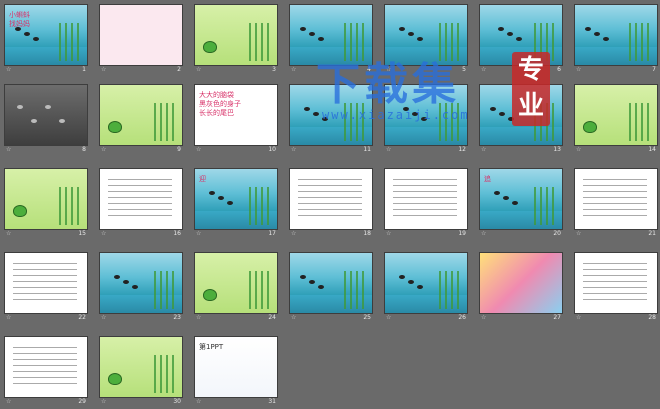 The image size is (660, 409). Describe the element at coordinates (141, 287) in the screenshot. I see `slide-thumbnail-23: ☆ 23` at that location.